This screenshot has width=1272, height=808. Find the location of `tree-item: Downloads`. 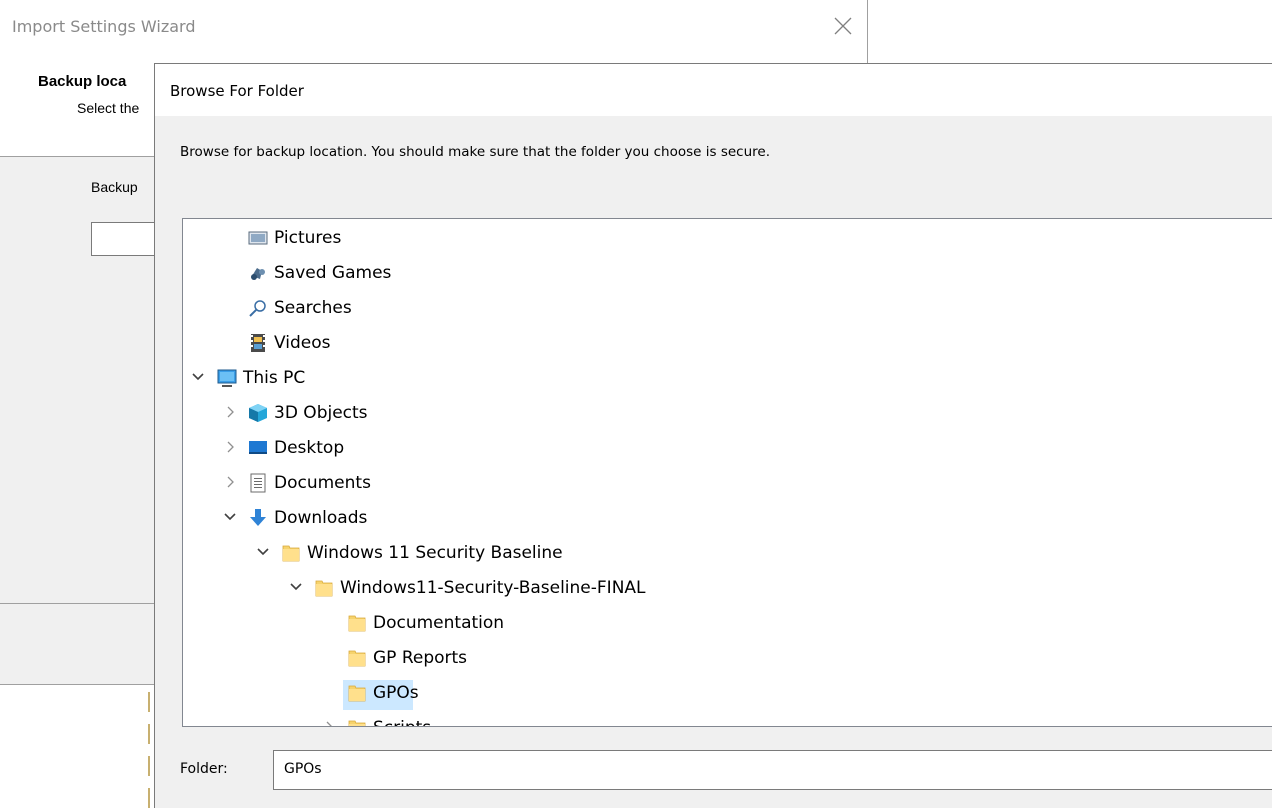

tree-item: Downloads is located at coordinates (727, 518).